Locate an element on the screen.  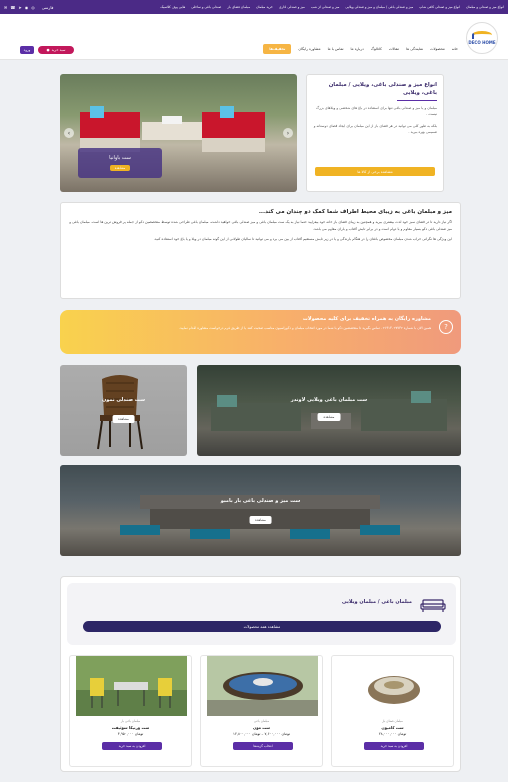
hero-caption: ست باوانیا مشاهده is located at coordinates (120, 163).